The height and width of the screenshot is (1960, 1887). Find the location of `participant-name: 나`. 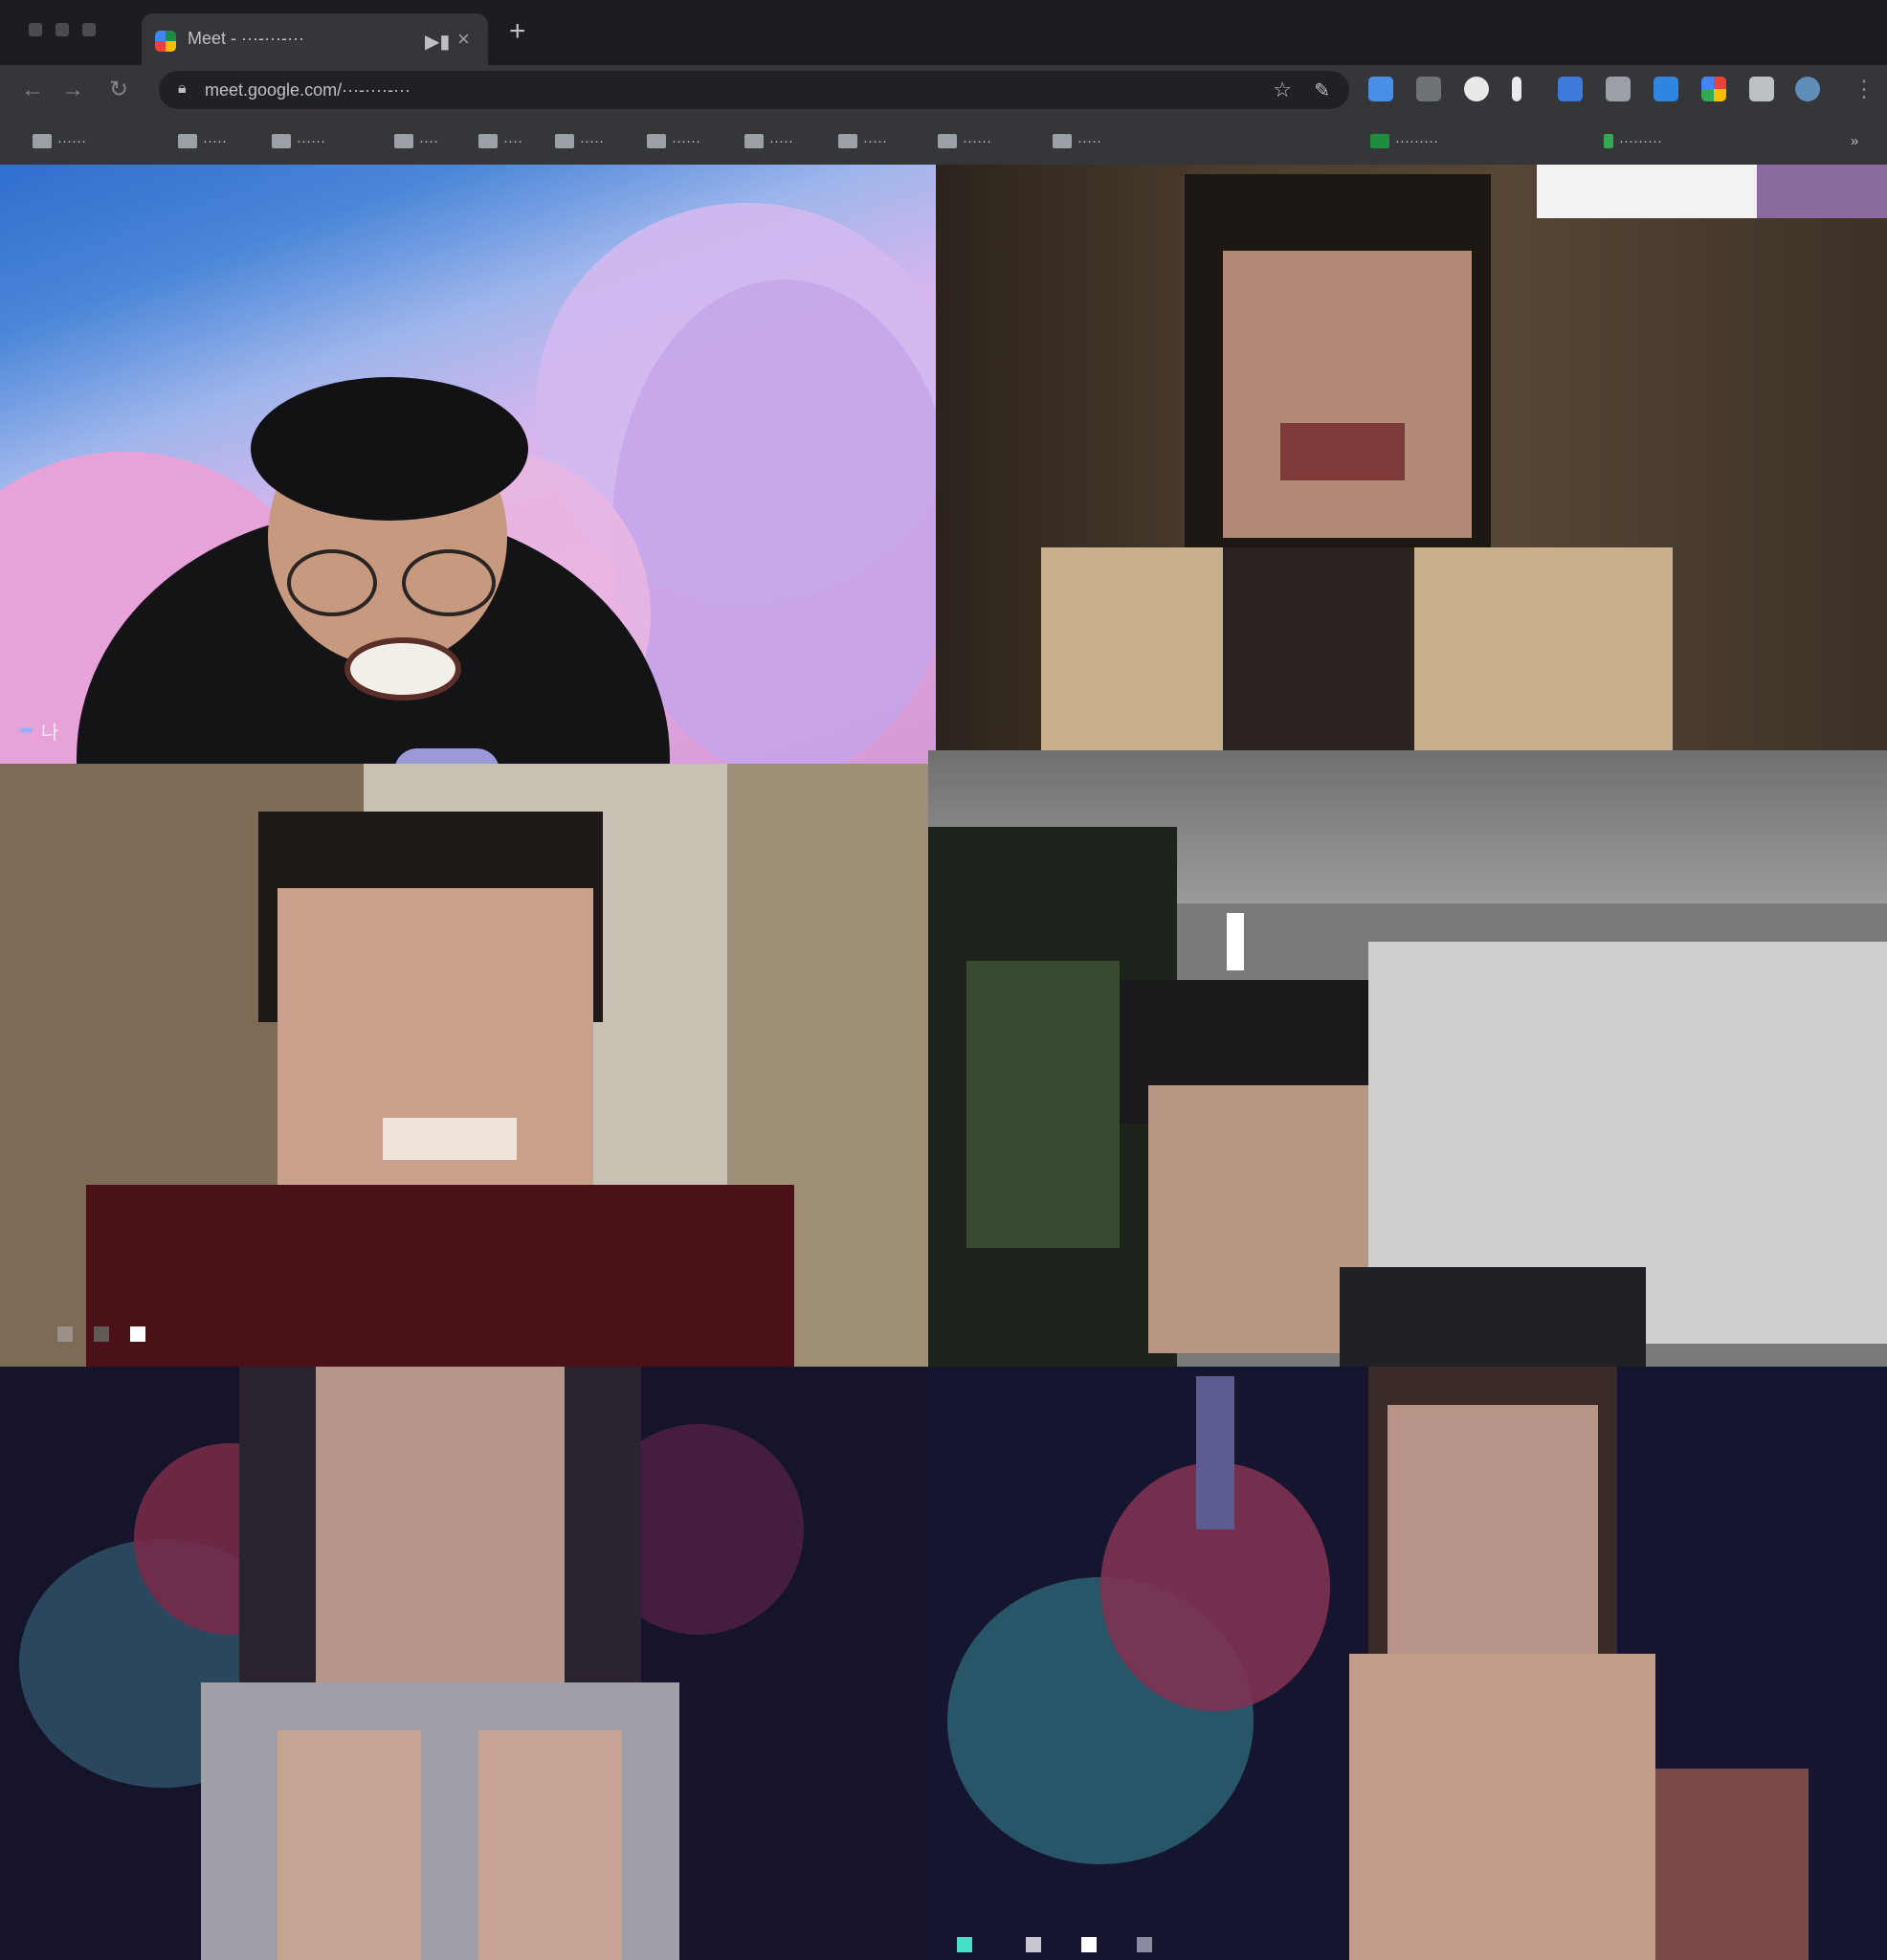

participant-name: 나 is located at coordinates (49, 733).